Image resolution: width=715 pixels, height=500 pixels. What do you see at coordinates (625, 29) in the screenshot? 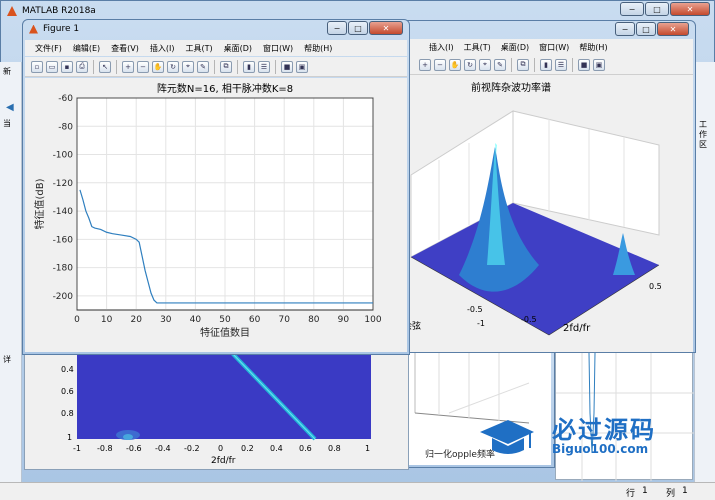
I see `figure2-minimize-button: −` at bounding box center [625, 29].